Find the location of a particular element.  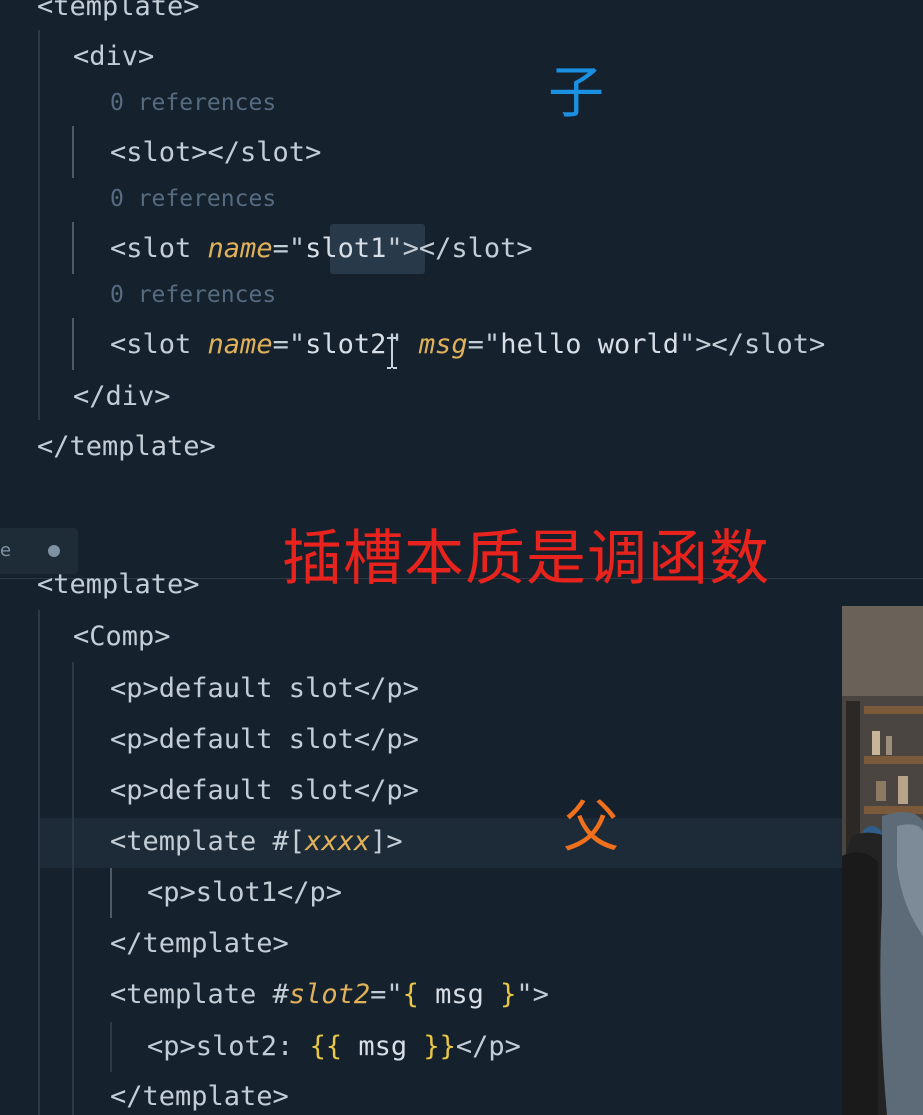

webcam-scene-icon is located at coordinates (882, 860).